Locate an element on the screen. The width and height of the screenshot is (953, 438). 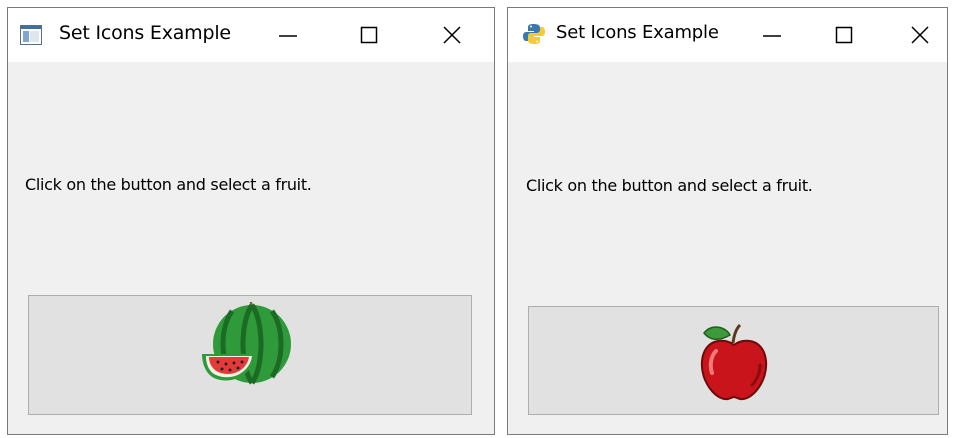
python-logo-icon is located at coordinates (534, 34).